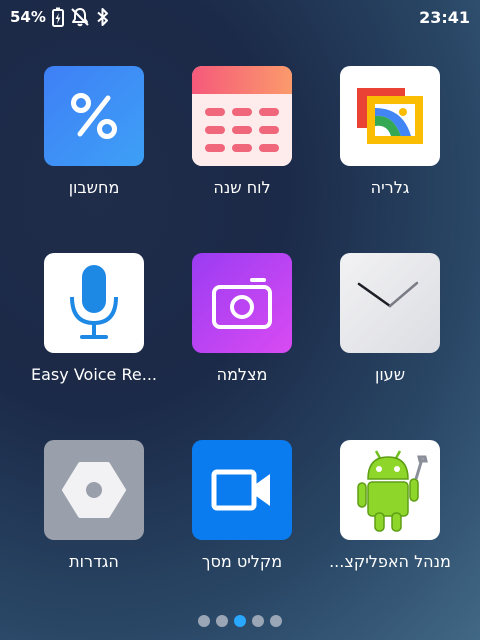  What do you see at coordinates (242, 116) in the screenshot?
I see `calendar-icon` at bounding box center [242, 116].